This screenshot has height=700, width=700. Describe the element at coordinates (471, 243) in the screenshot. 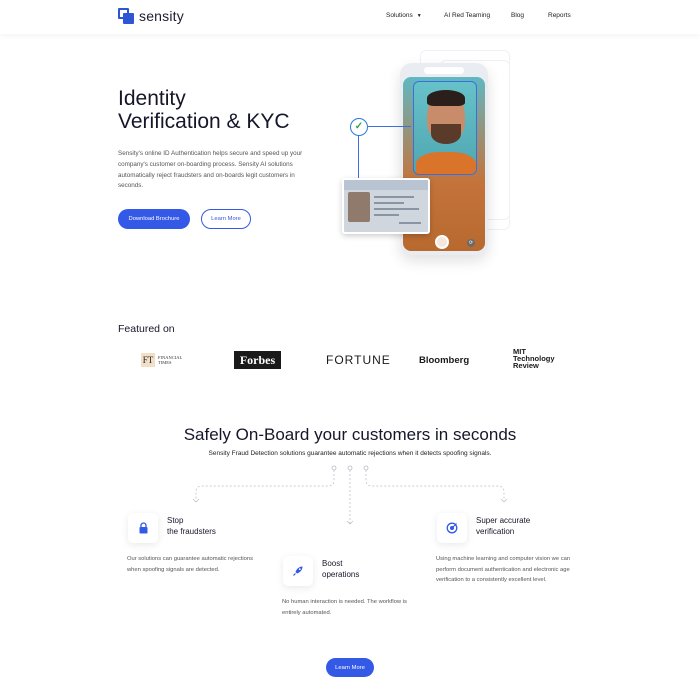

I see `camera-switch-icon: ⟳` at that location.